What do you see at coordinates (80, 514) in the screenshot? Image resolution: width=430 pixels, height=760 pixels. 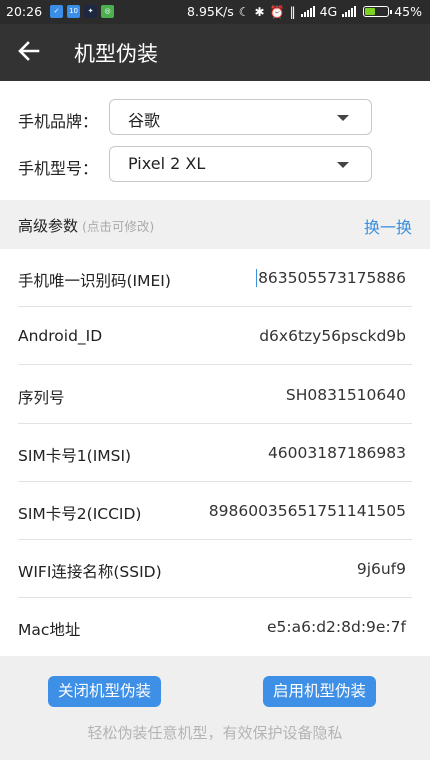 I see `param-key: SIM卡号2(ICCID)` at bounding box center [80, 514].